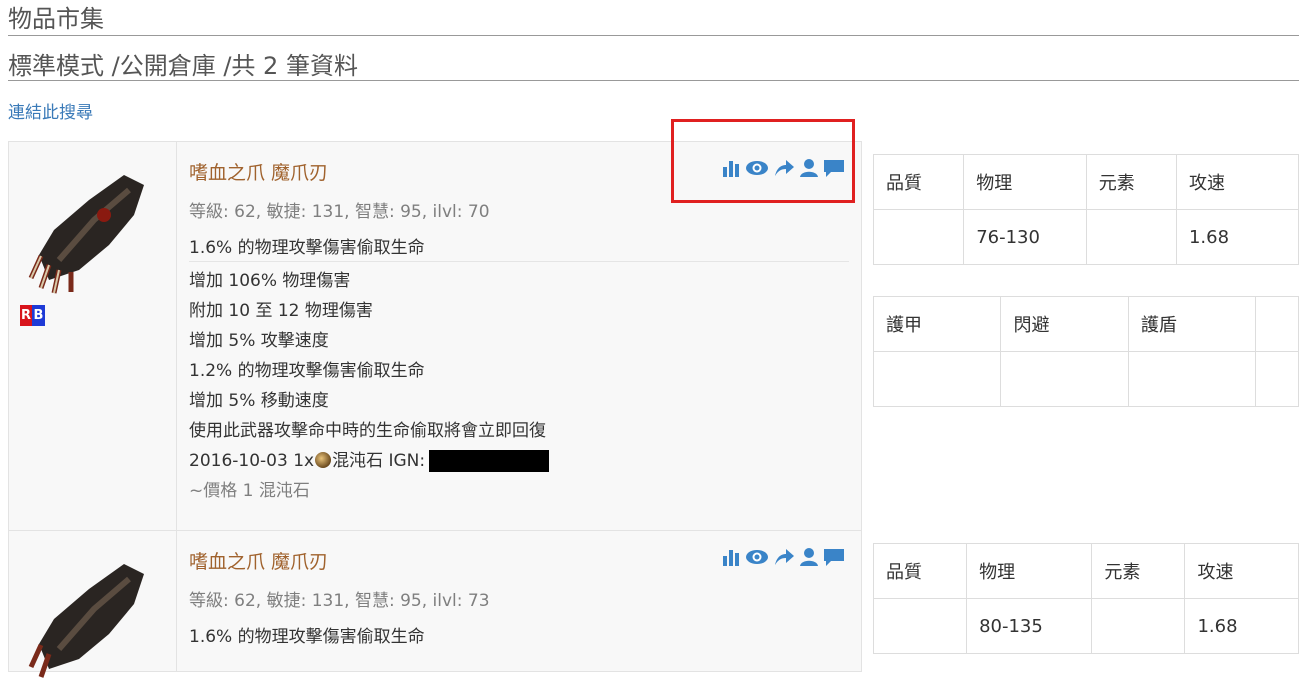 The width and height of the screenshot is (1299, 684). I want to click on weapon-stats-table: 品質 物理 元素 攻速 80-135 1.68, so click(1085, 598).